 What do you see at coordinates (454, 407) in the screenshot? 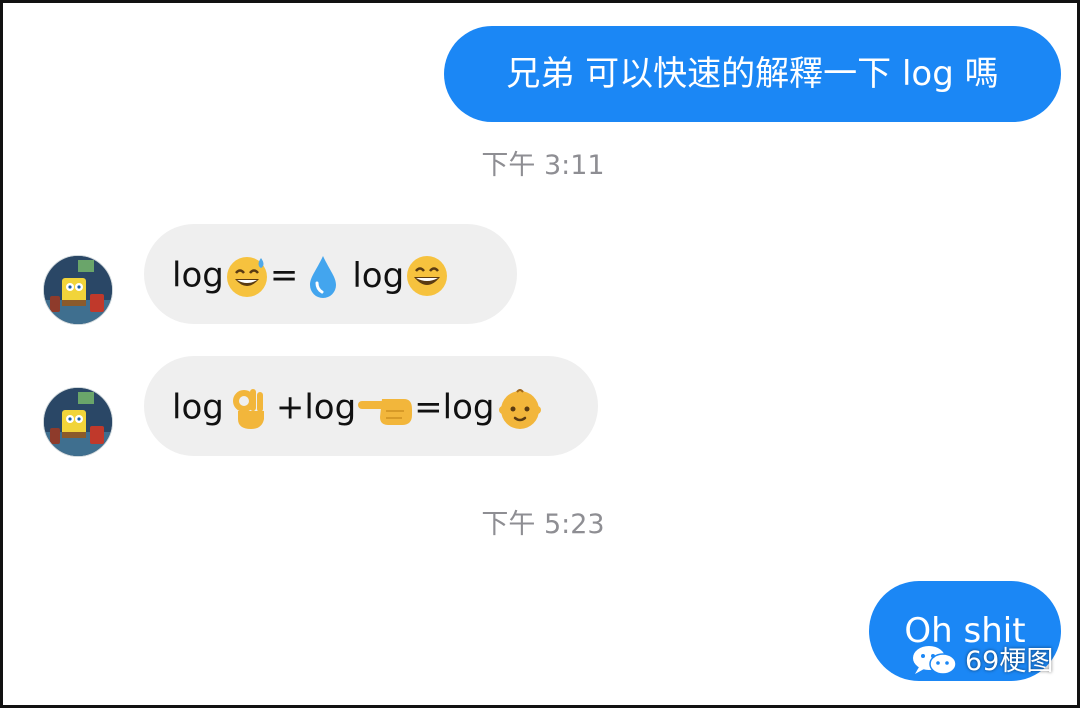
I see `message-text: =log` at bounding box center [454, 407].